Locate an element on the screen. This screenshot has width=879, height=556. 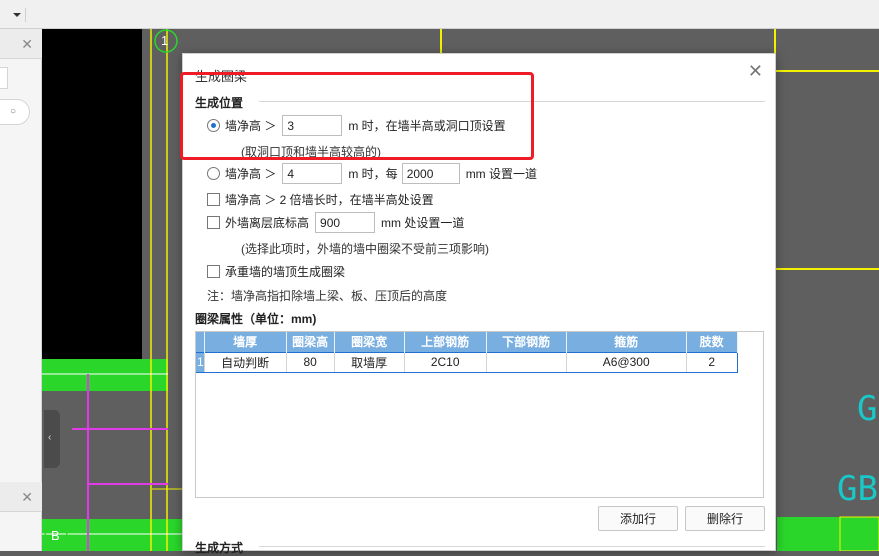
column-header: 箍筋 is located at coordinates (626, 342).